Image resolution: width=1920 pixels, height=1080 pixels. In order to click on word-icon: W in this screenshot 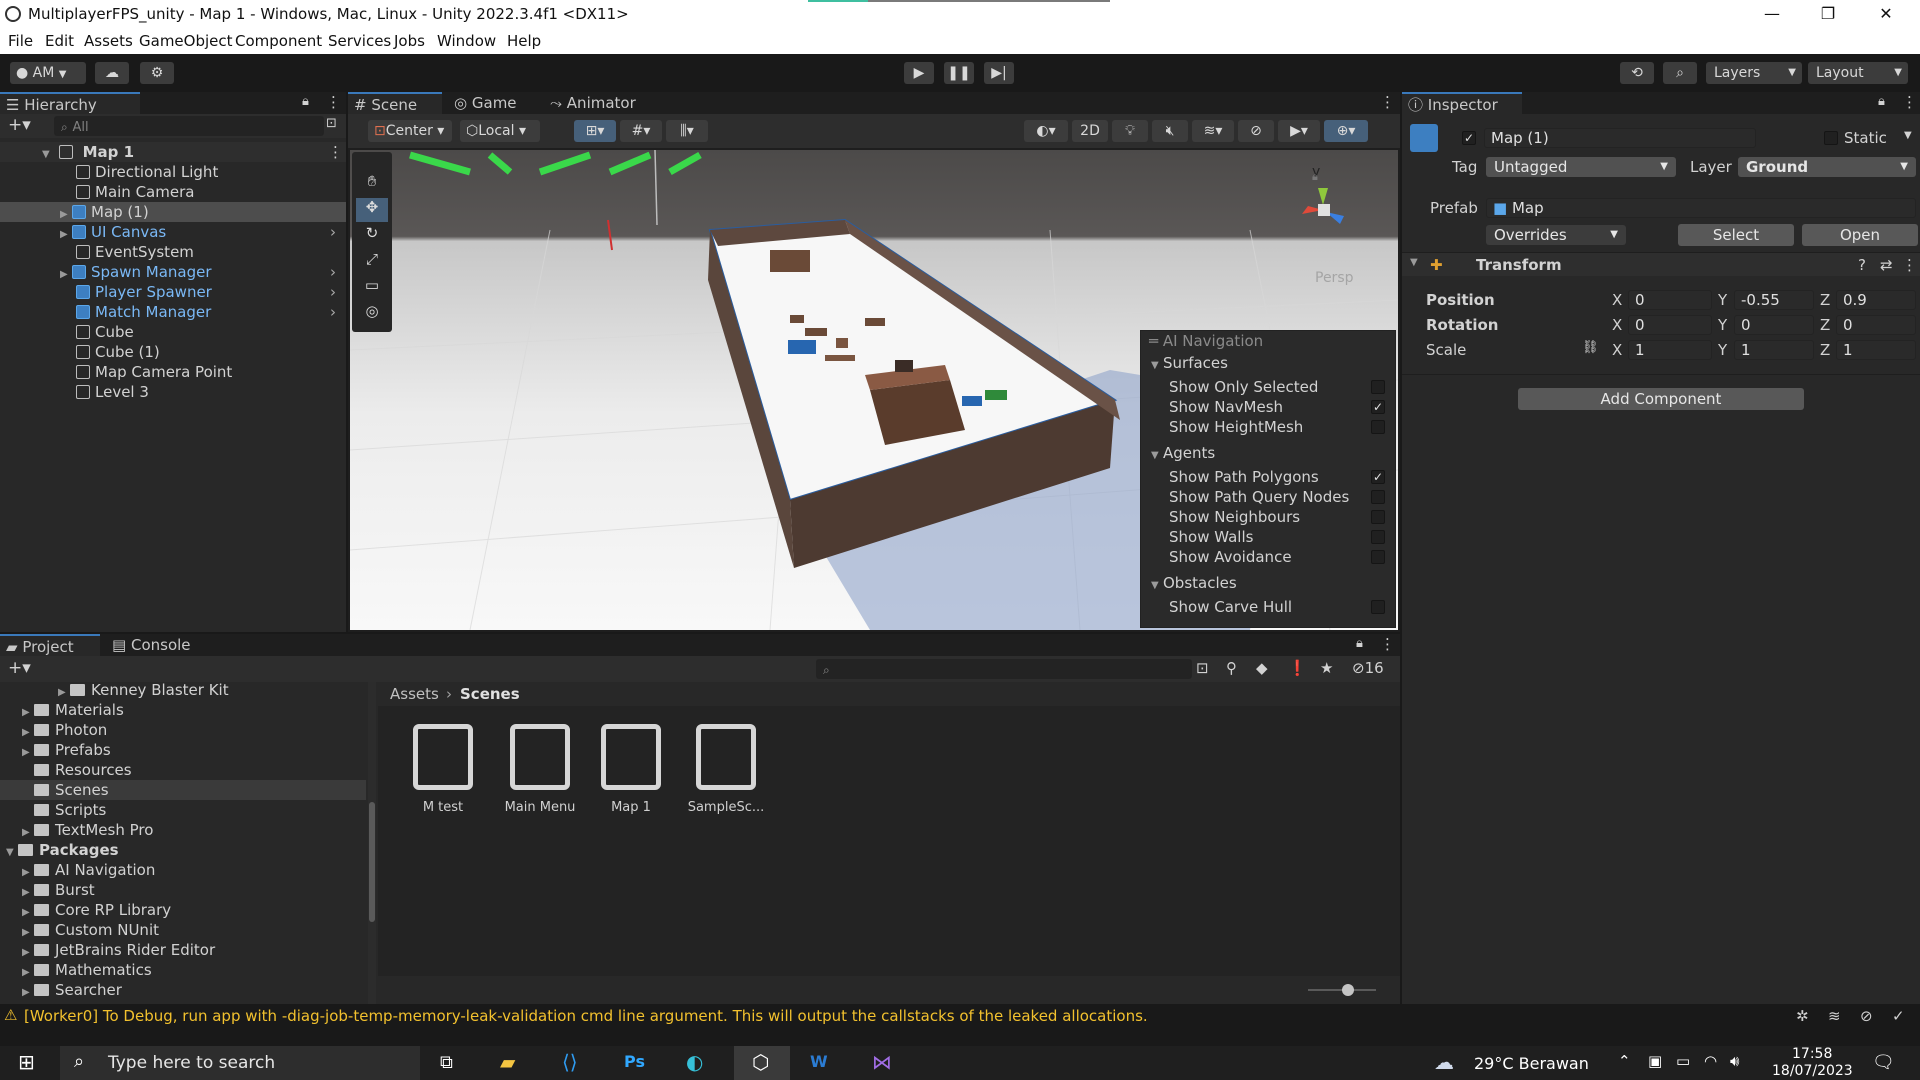, I will do `click(819, 1061)`.